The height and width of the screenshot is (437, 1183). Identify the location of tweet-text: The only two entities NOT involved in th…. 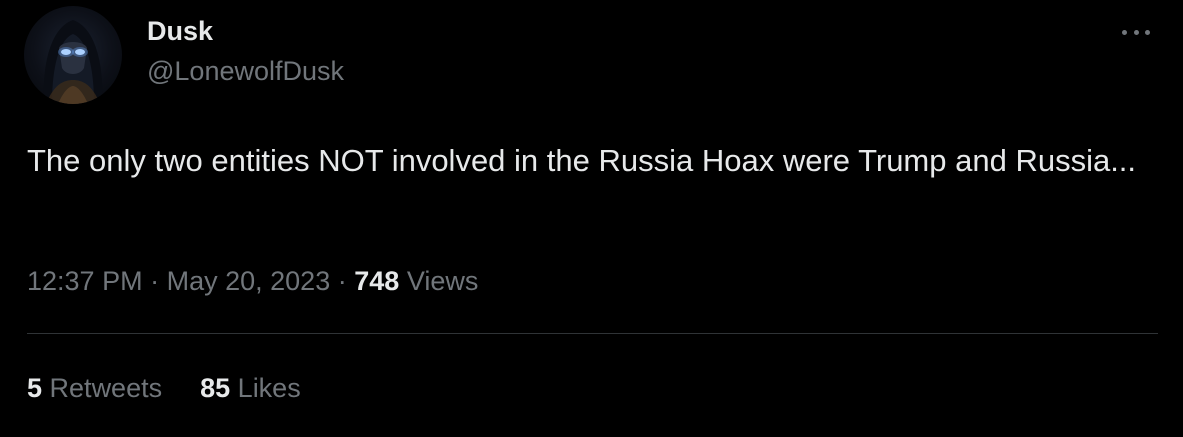
(582, 160).